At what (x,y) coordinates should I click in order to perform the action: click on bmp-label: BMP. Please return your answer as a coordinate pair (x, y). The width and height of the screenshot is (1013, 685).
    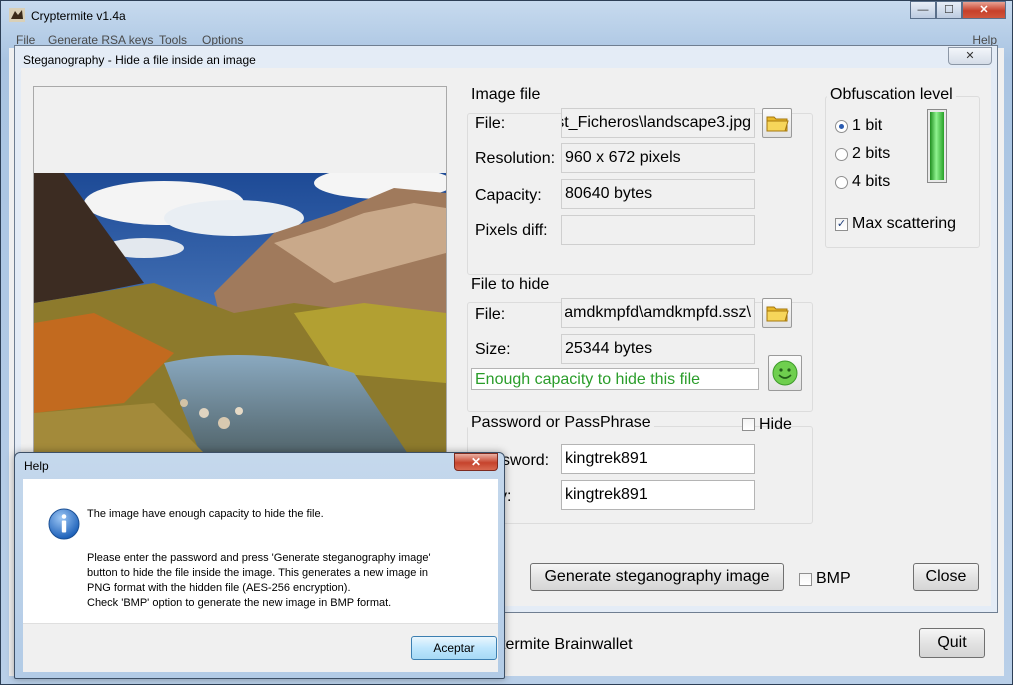
    Looking at the image, I should click on (833, 578).